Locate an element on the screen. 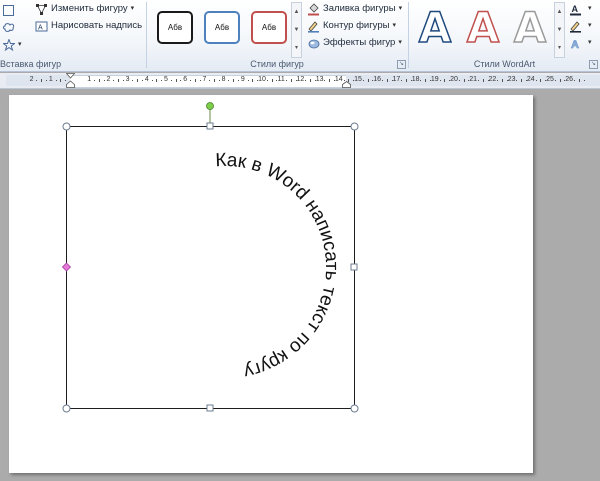 The image size is (600, 481). resize-handle-bottom-left is located at coordinates (66, 408).